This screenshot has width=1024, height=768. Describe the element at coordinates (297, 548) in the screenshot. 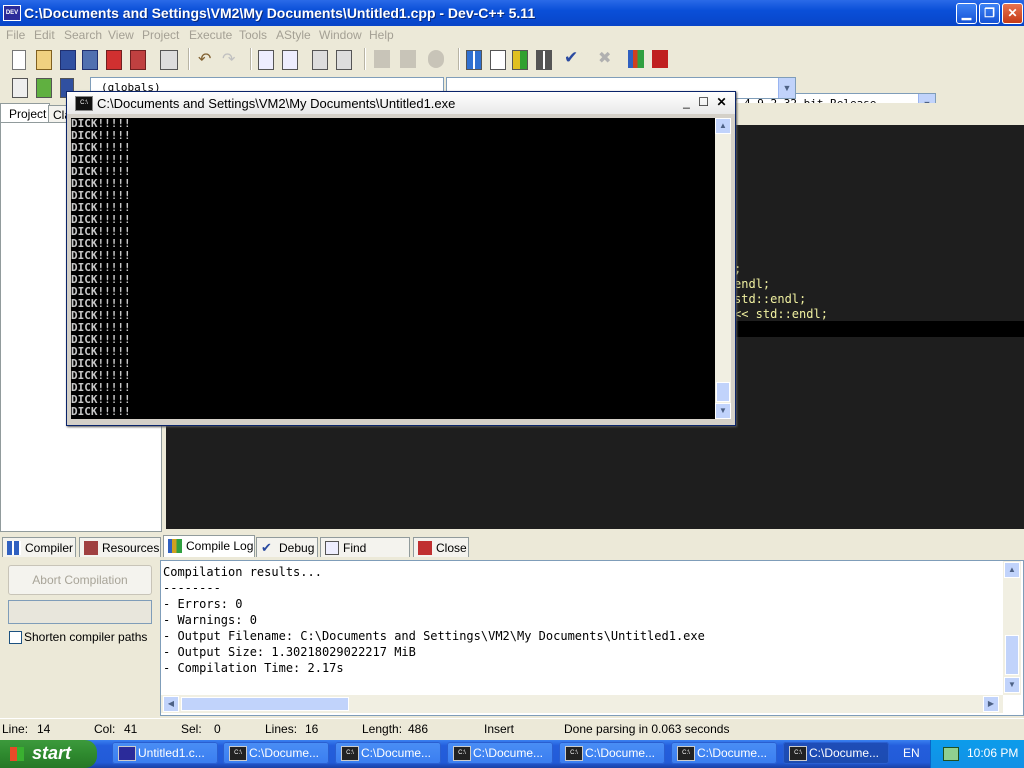

I see `tab-debug-label: Debug` at that location.